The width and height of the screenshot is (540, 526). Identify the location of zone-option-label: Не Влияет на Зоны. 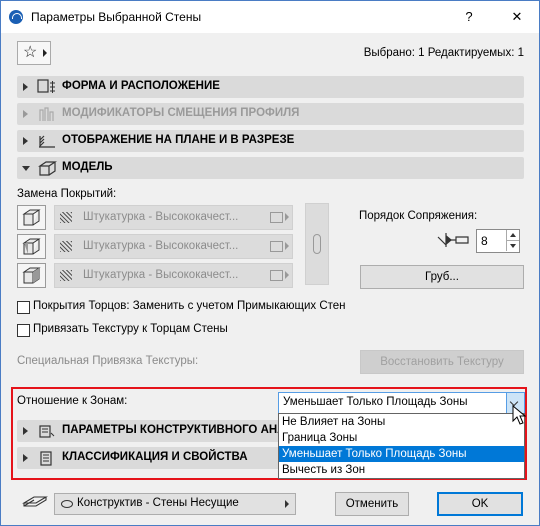
(334, 422).